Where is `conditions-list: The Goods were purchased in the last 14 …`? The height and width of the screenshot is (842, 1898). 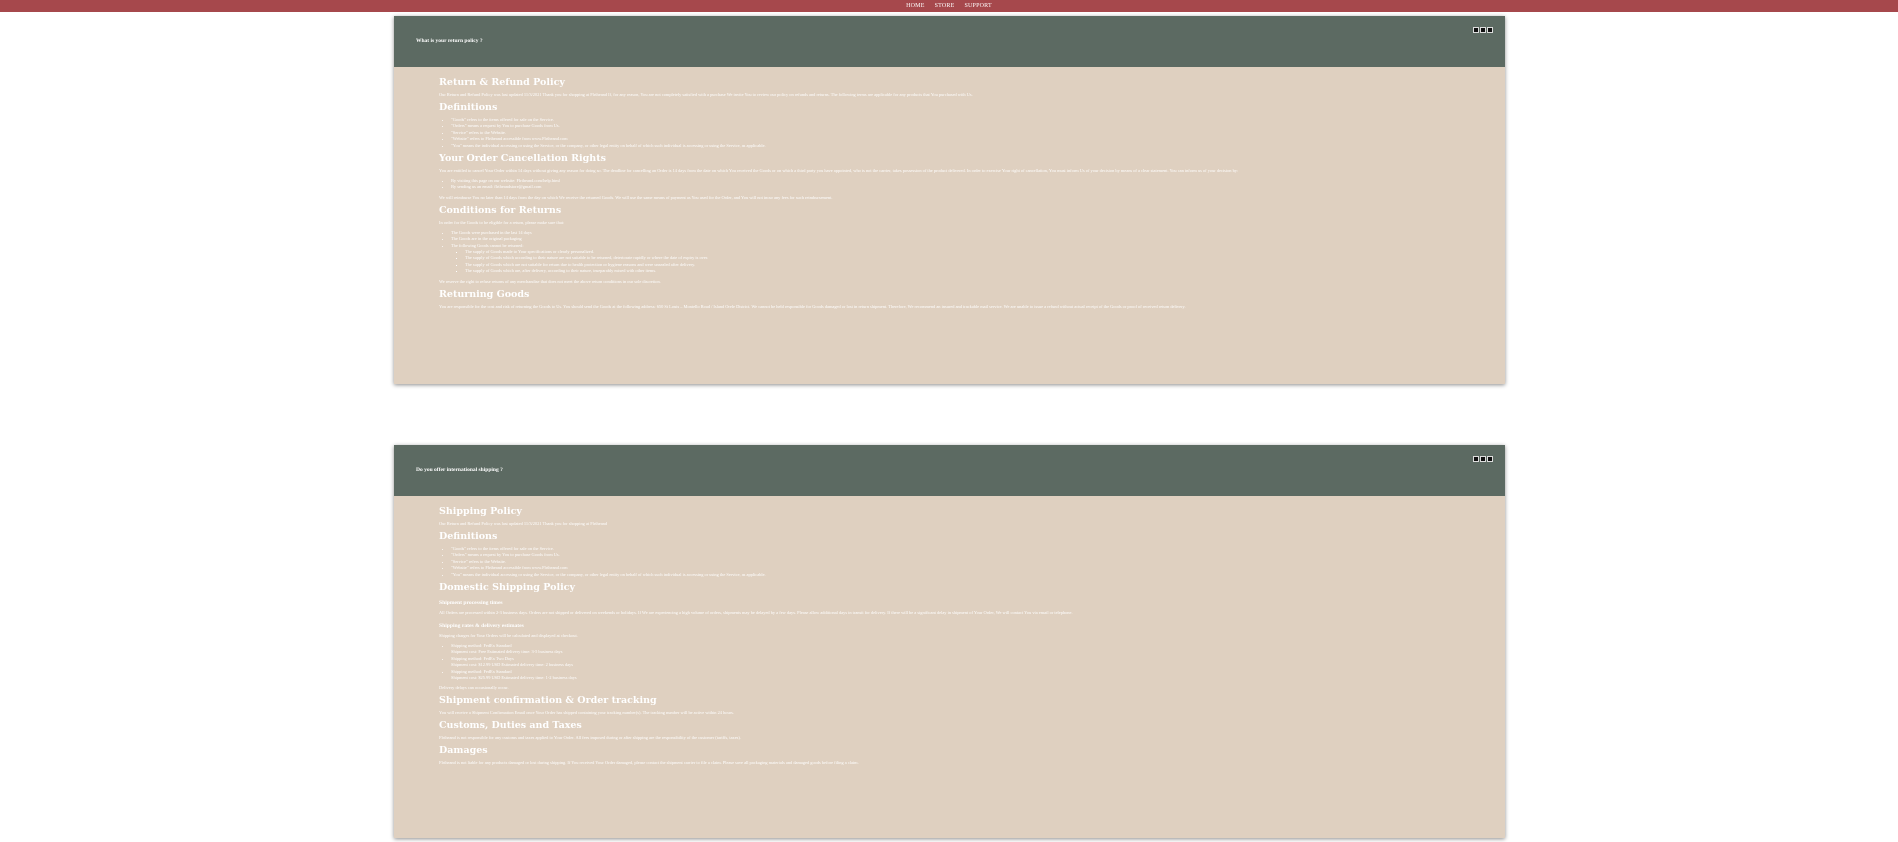 conditions-list: The Goods were purchased in the last 14 … is located at coordinates (949, 252).